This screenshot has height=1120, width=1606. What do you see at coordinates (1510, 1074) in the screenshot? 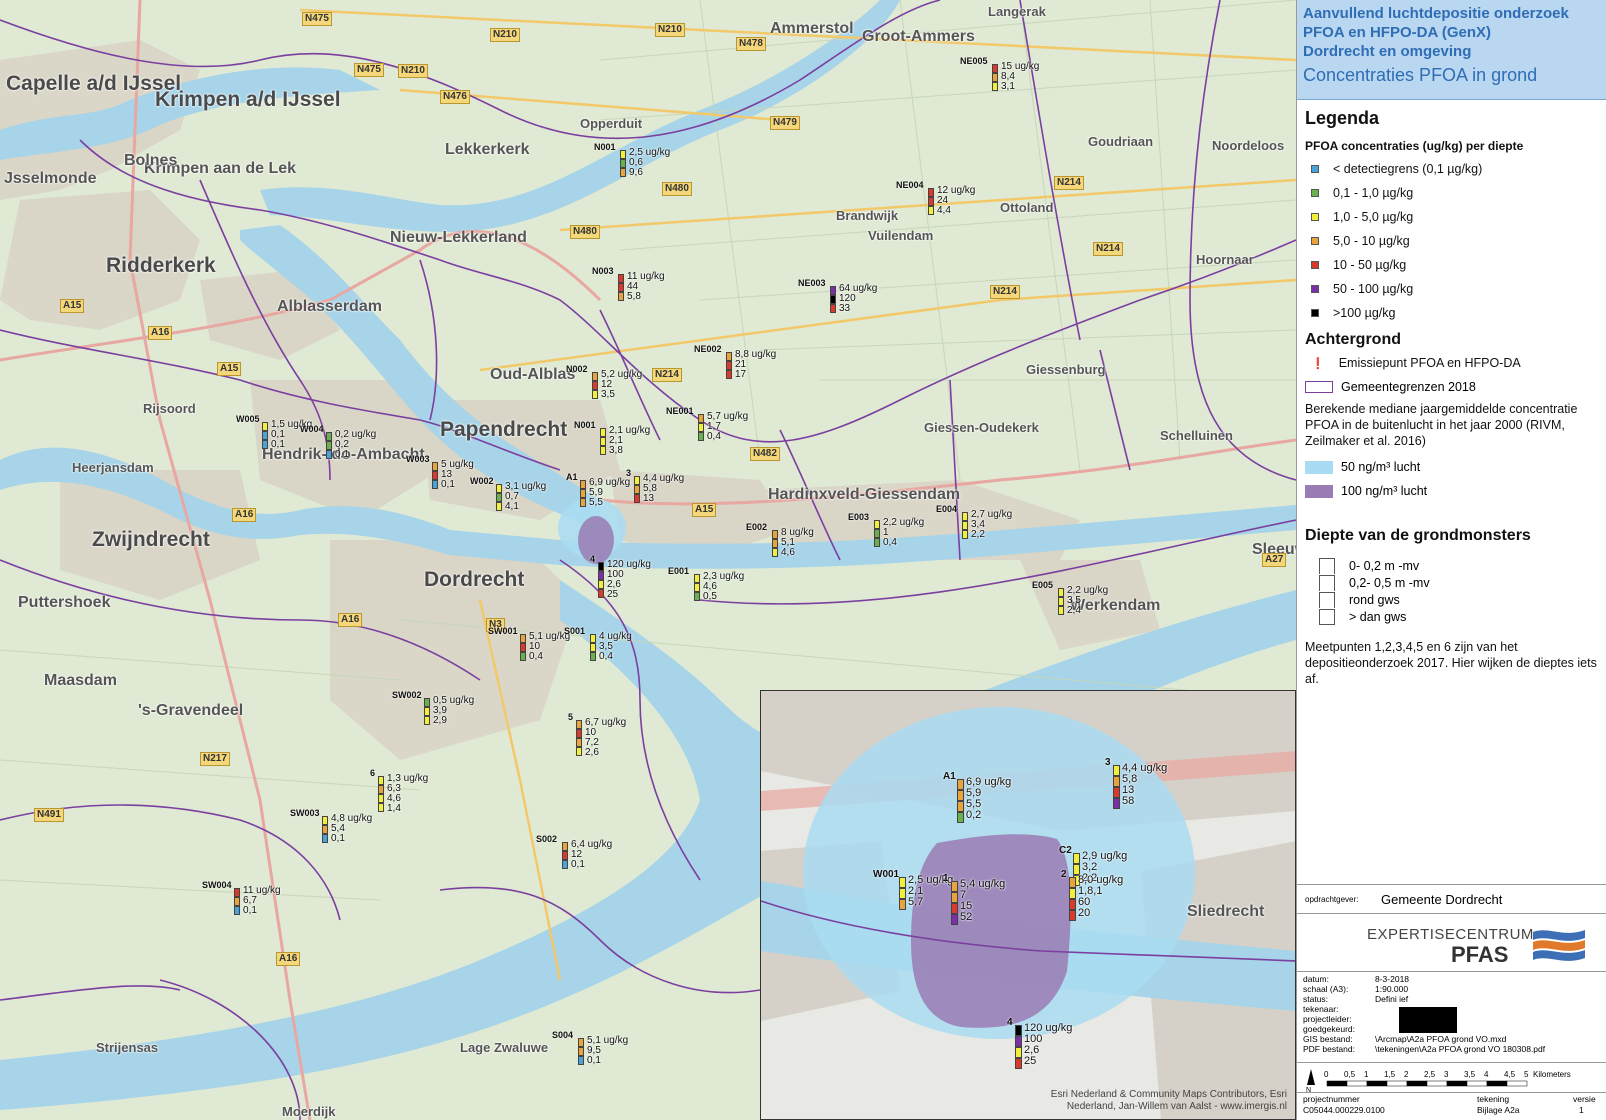
I see `scale-tick-label: 4,5` at bounding box center [1510, 1074].